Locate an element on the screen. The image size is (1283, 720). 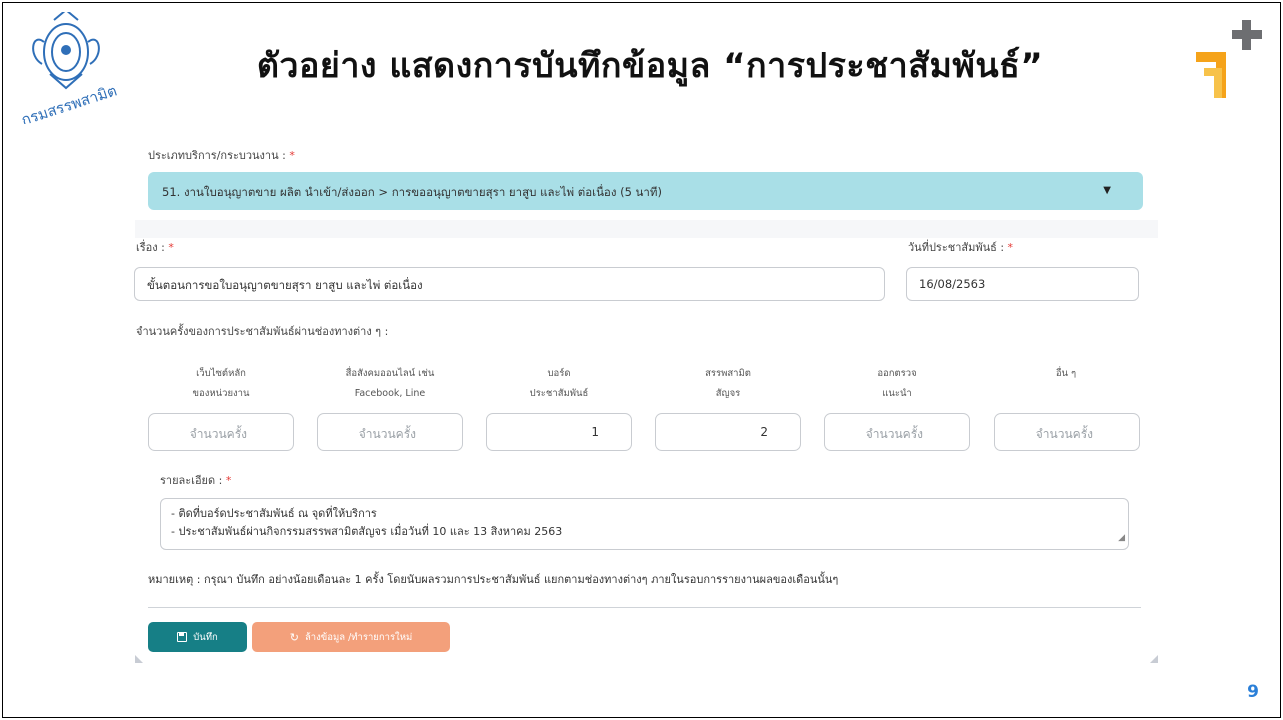
channel-label-board: บอร์ด ประชาสัมพันธ์ is located at coordinates (559, 384).